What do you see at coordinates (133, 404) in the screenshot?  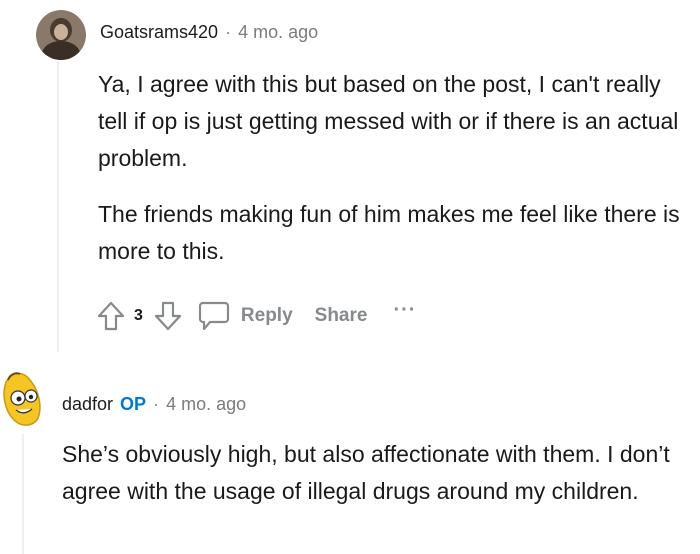 I see `op-badge: OP` at bounding box center [133, 404].